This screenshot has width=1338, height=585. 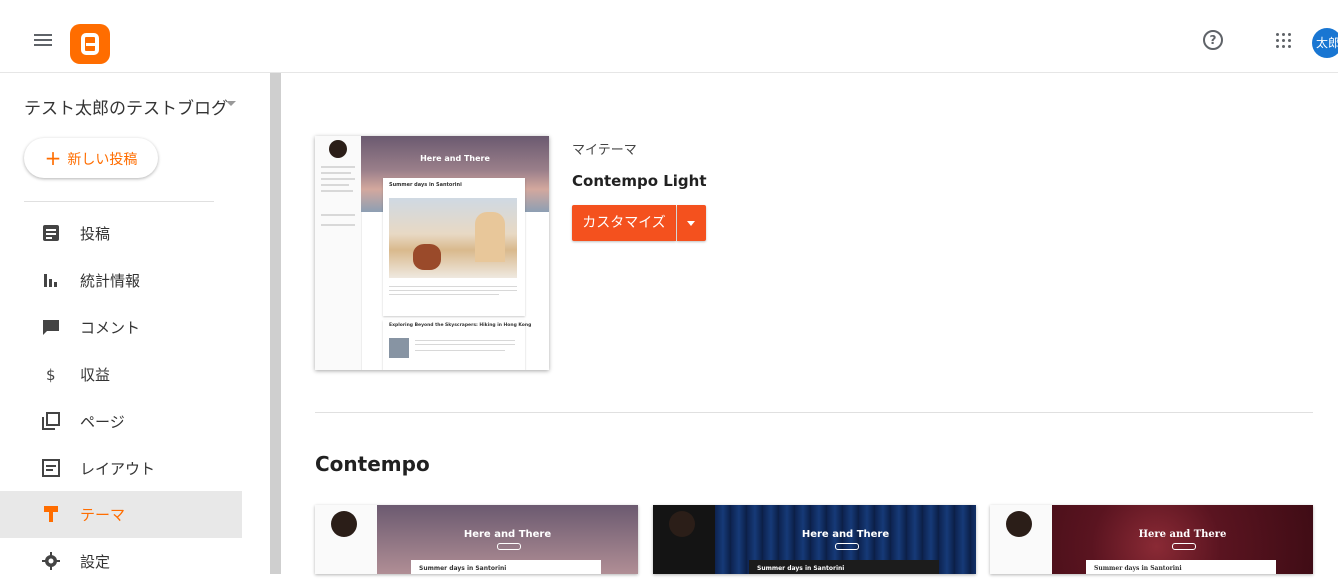 What do you see at coordinates (95, 234) in the screenshot?
I see `sidebar-item-label: 投稿` at bounding box center [95, 234].